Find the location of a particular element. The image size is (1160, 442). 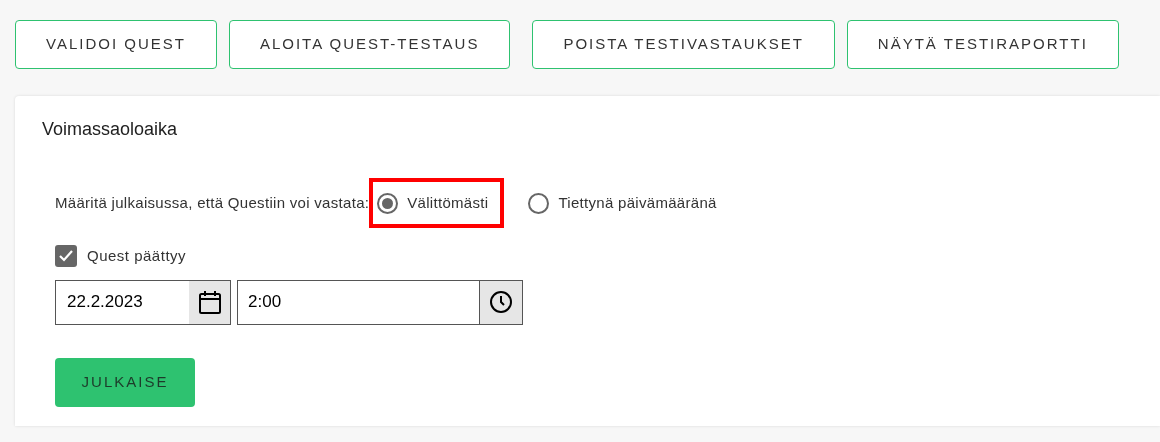

toolbar-button: NÄYTÄ TESTIRAPORTTI is located at coordinates (982, 44).